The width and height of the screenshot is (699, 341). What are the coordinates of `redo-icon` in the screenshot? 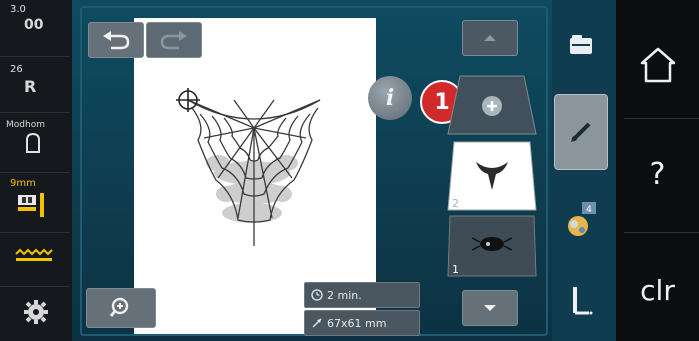 It's located at (173, 40).